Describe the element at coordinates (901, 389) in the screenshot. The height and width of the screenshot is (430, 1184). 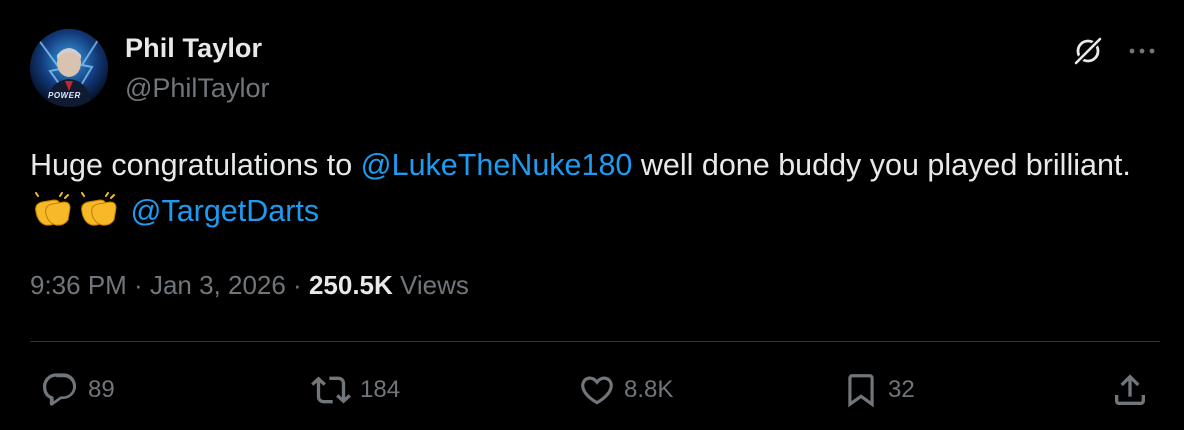
I see `bookmark-count: 32` at that location.